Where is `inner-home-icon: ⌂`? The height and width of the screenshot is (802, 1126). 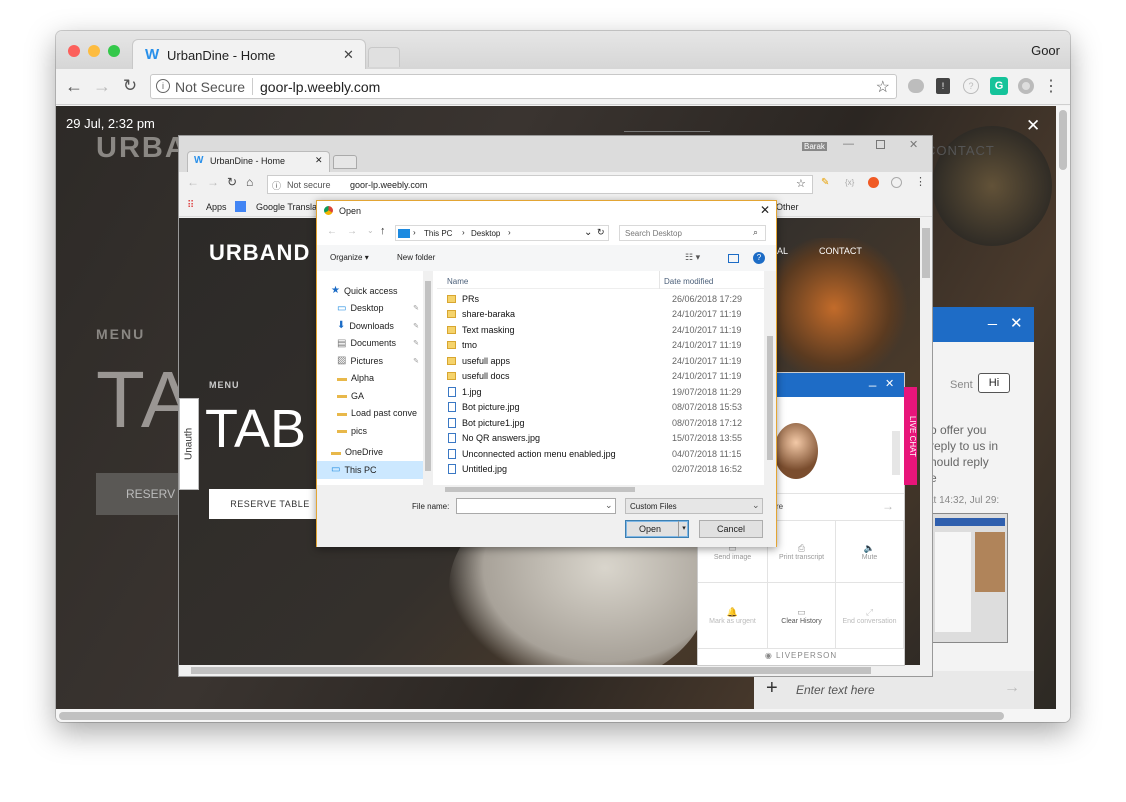 inner-home-icon: ⌂ is located at coordinates (249, 182).